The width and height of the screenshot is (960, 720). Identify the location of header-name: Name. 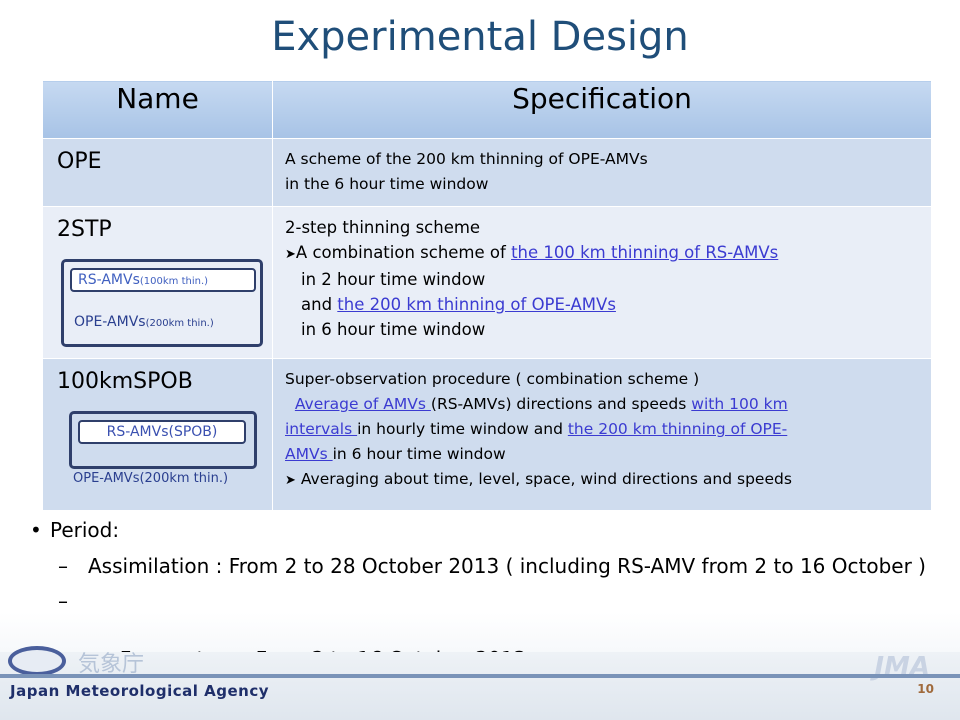
(157, 109).